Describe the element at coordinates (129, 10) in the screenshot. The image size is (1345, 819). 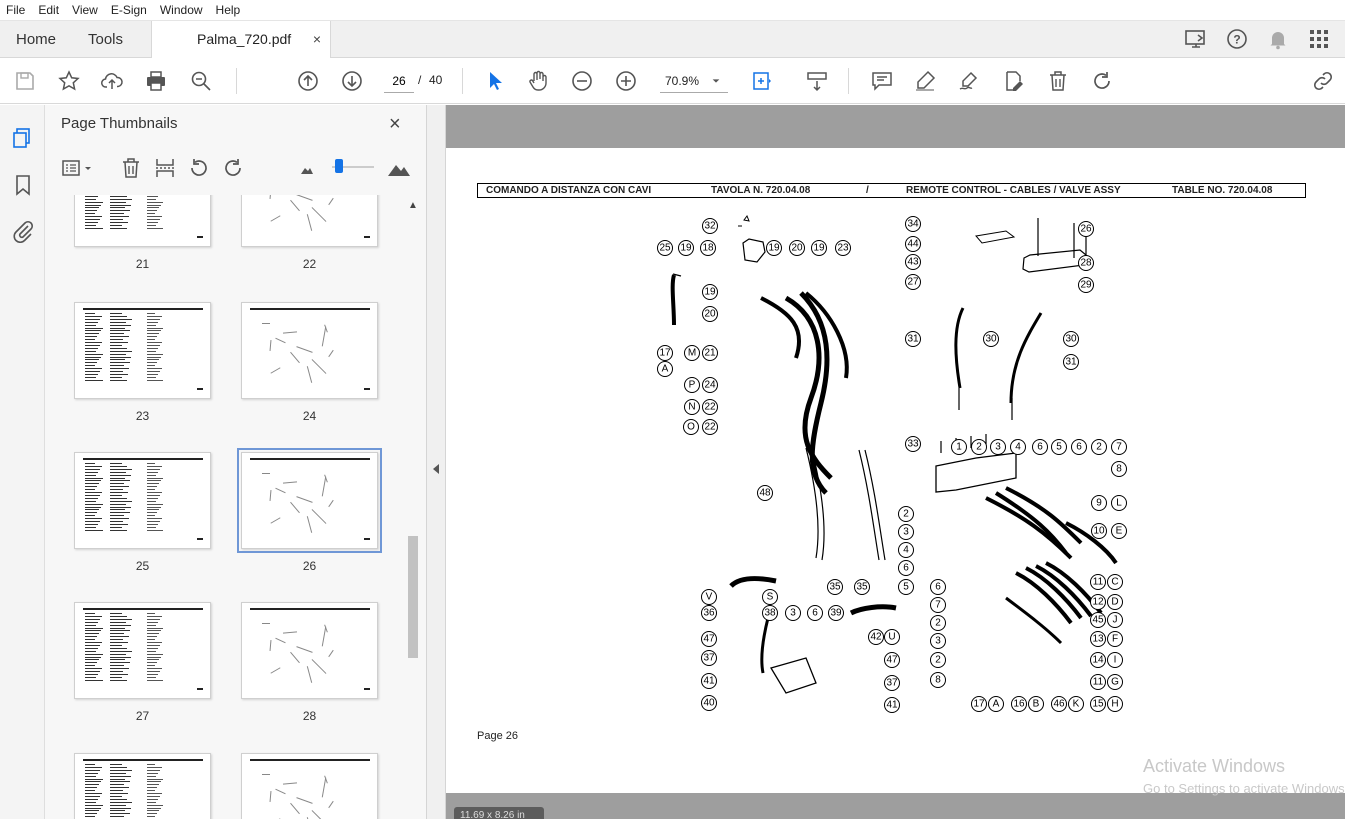
I see `menu-esign: E-Sign` at that location.